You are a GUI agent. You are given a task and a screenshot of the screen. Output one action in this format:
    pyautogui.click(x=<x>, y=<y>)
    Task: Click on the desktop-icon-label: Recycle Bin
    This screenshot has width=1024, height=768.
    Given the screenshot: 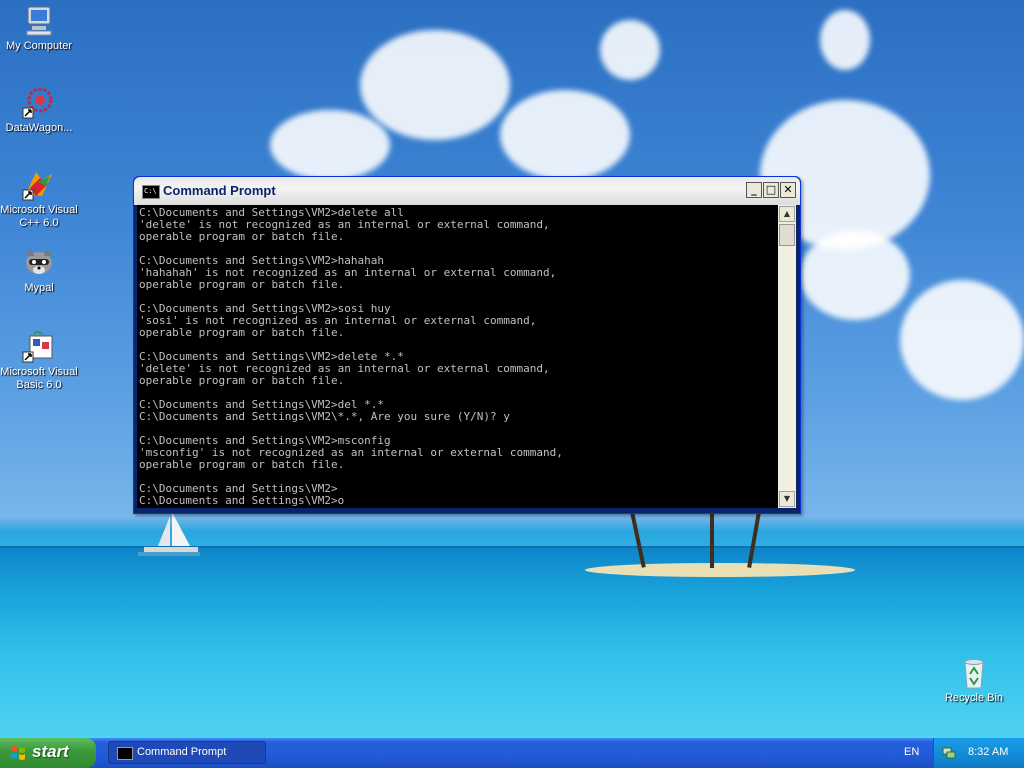 What is the action you would take?
    pyautogui.click(x=974, y=698)
    